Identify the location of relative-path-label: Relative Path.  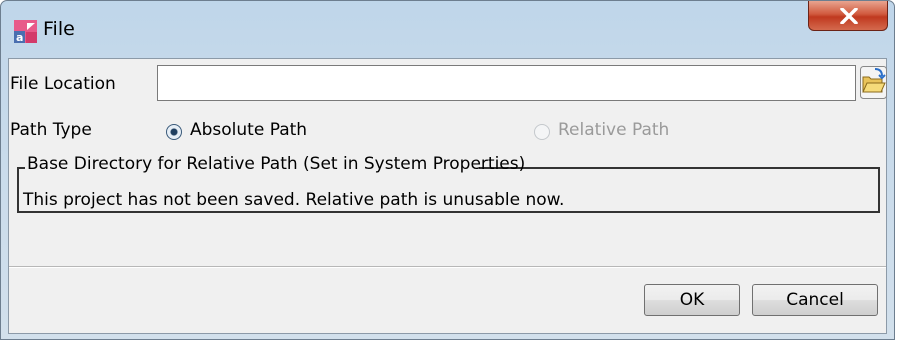
(613, 130).